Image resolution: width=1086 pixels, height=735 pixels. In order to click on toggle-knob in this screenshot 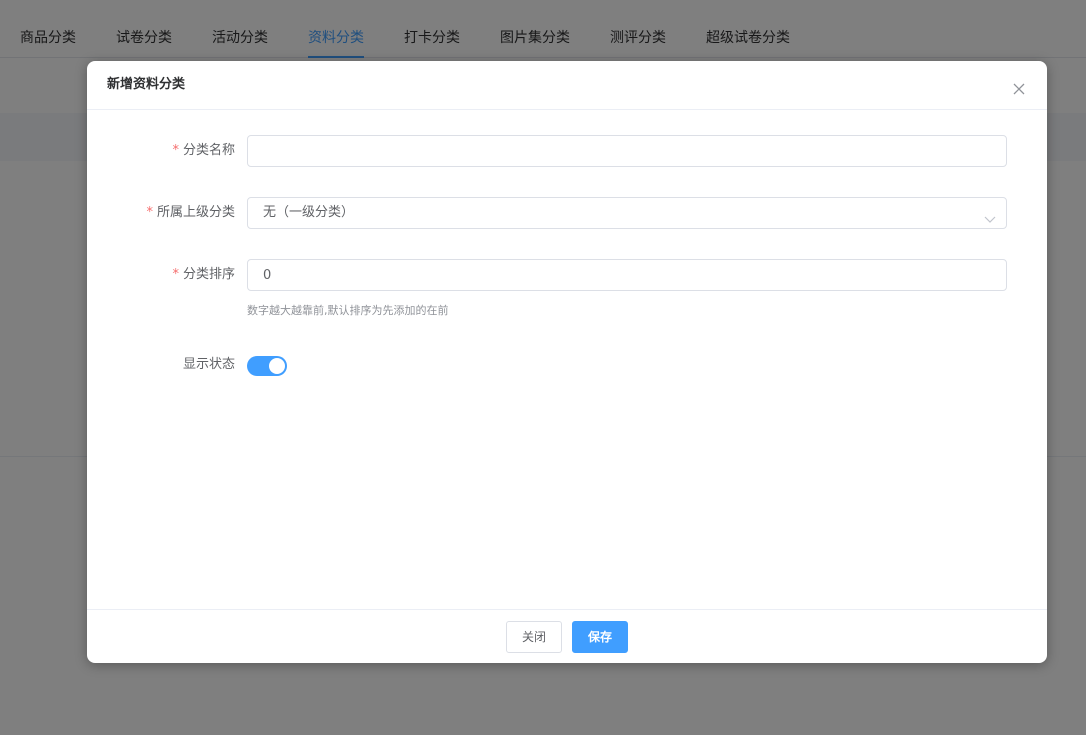, I will do `click(277, 366)`.